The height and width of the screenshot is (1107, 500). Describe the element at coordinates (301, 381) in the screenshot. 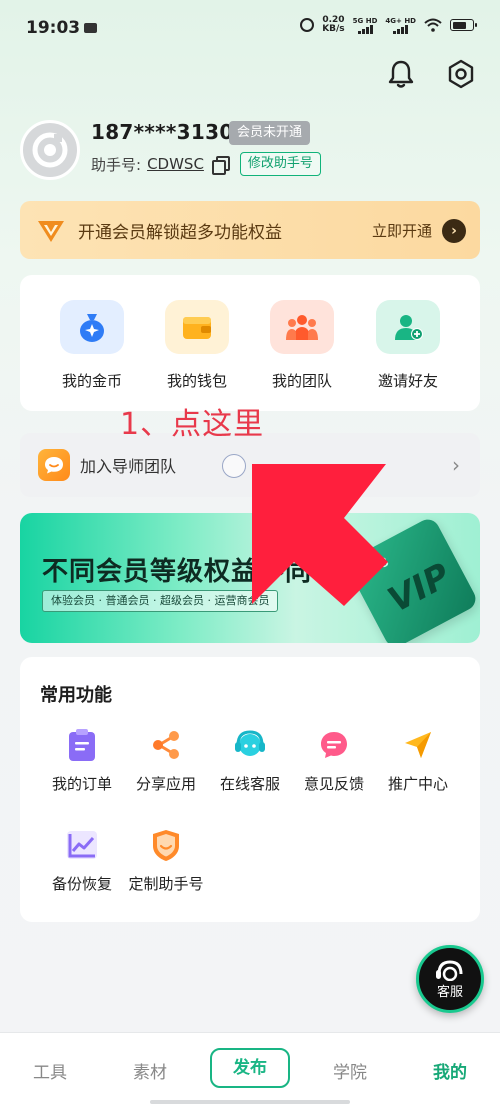

I see `quick-label-team: 我的团队` at that location.